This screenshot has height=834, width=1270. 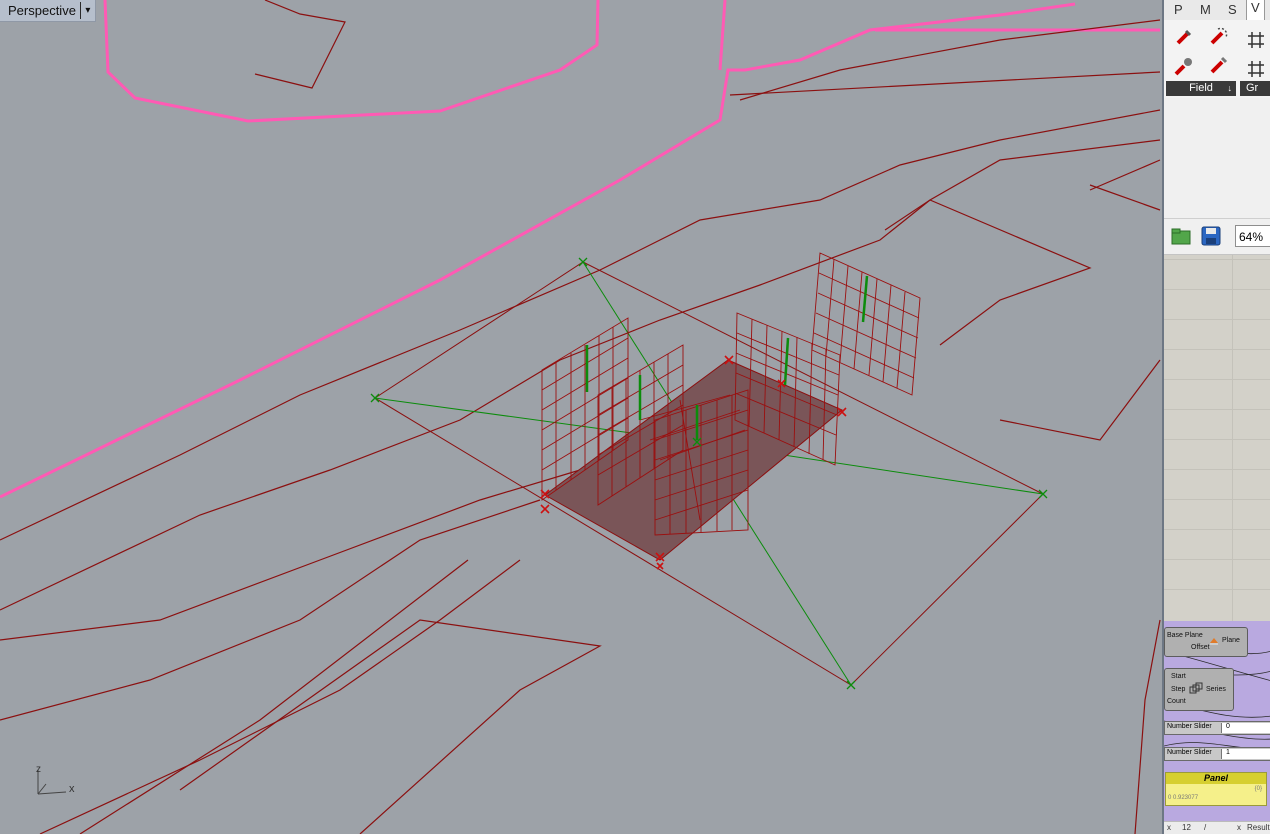 I want to click on viewport-dropdown-icon: ▾, so click(x=87, y=10).